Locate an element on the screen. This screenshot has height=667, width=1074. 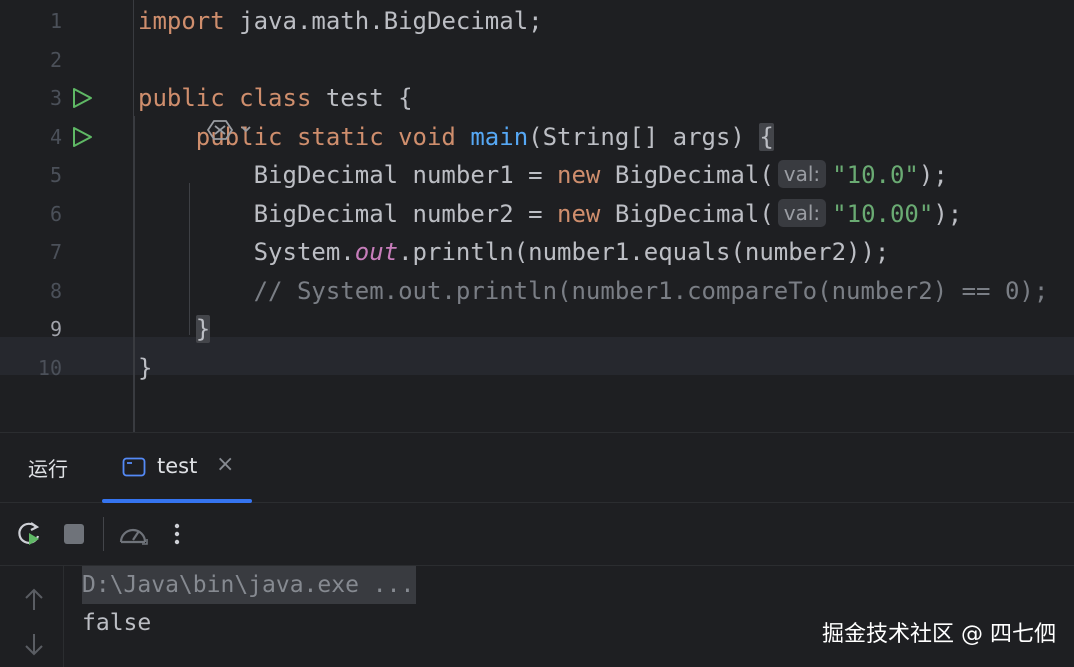
console-side-toolbar is located at coordinates (32, 616).